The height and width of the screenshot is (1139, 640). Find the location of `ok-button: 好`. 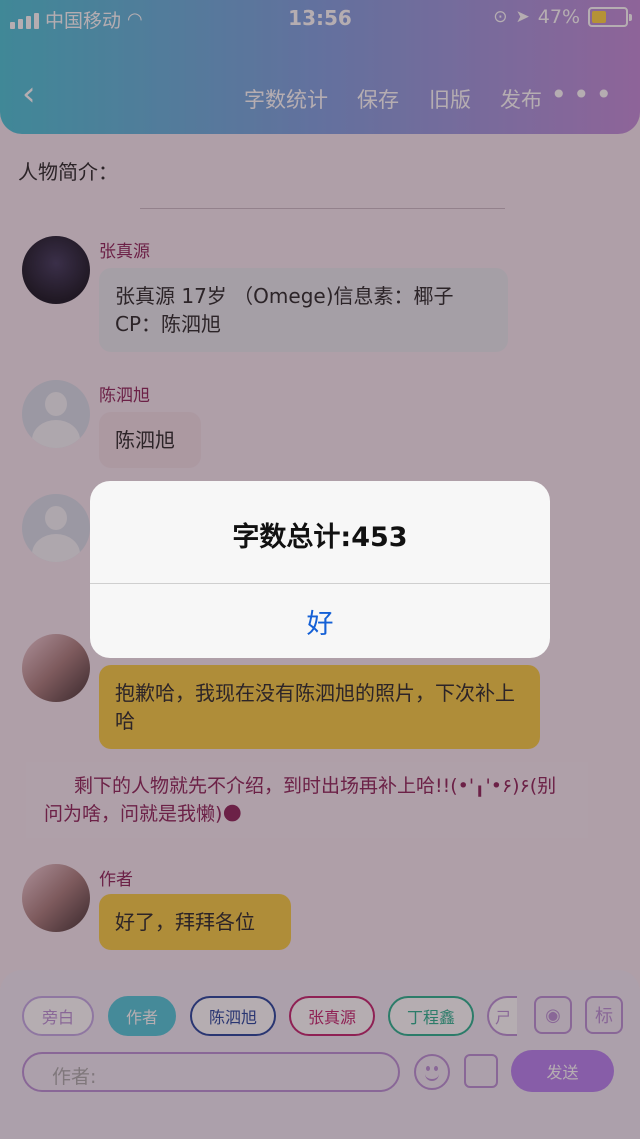

ok-button: 好 is located at coordinates (320, 621).